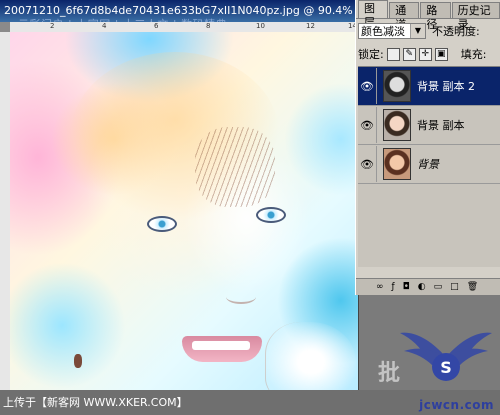 This screenshot has width=500, height=415. What do you see at coordinates (162, 224) in the screenshot?
I see `left-eye` at bounding box center [162, 224].